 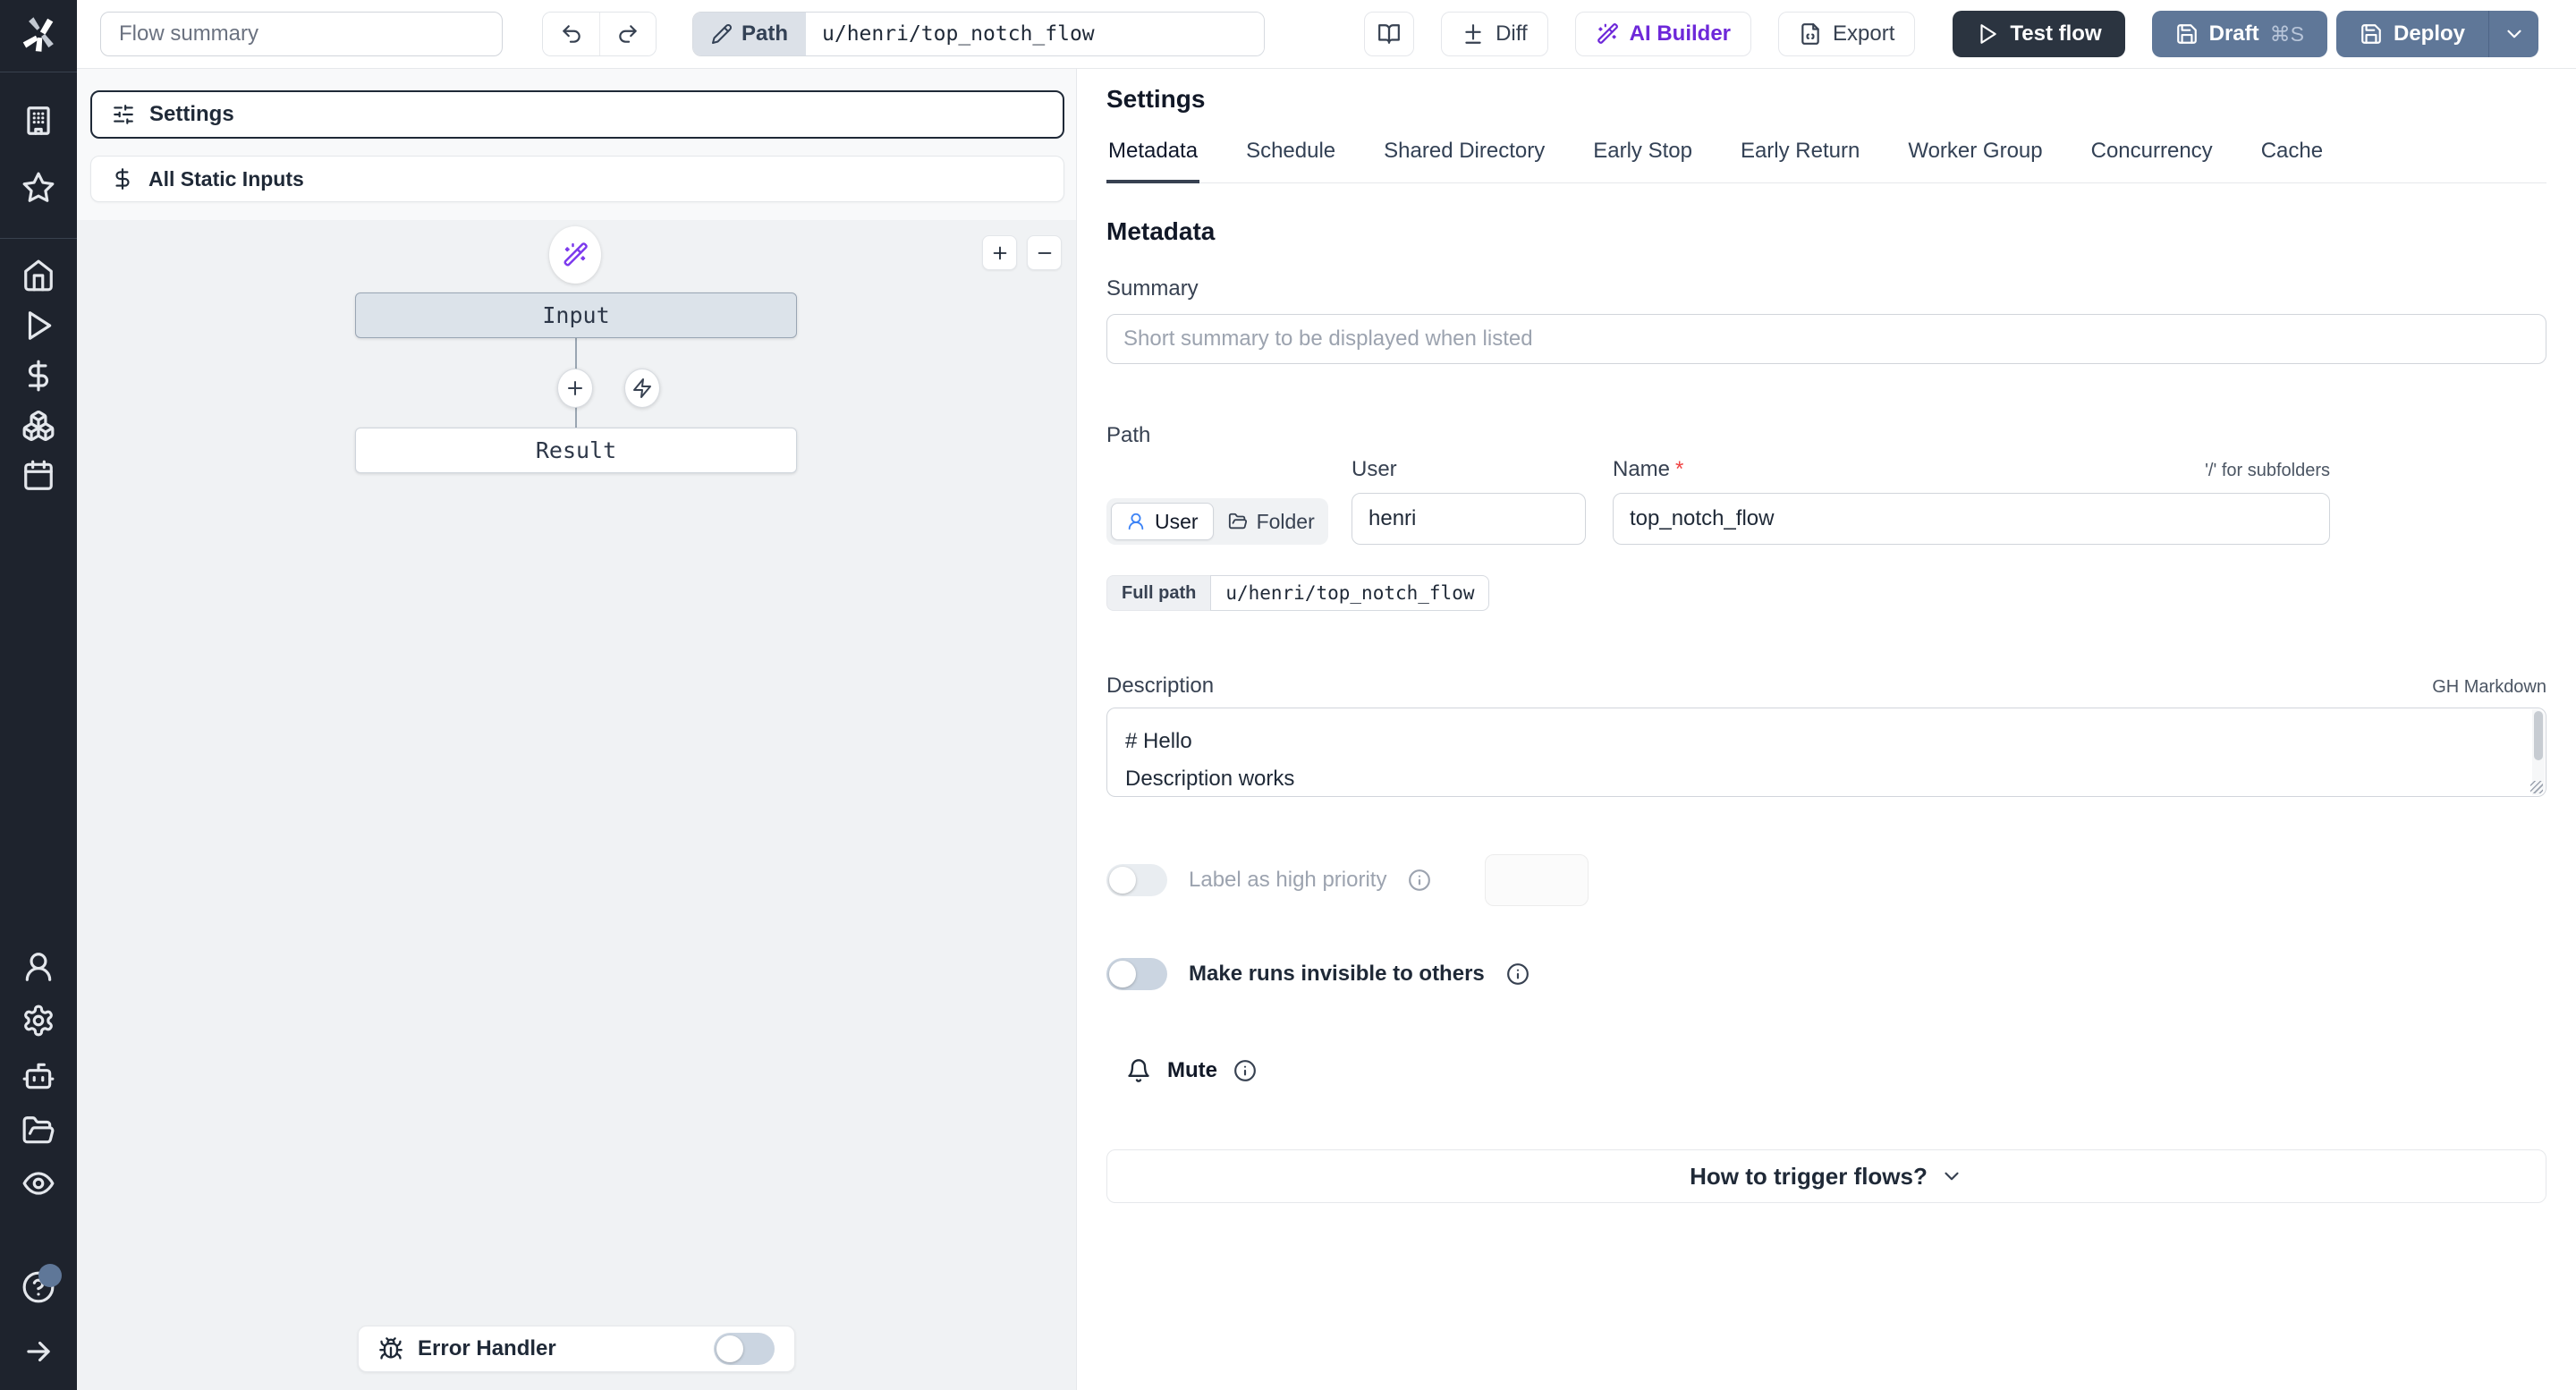 I want to click on flow-settings-card-label: Settings, so click(x=191, y=114).